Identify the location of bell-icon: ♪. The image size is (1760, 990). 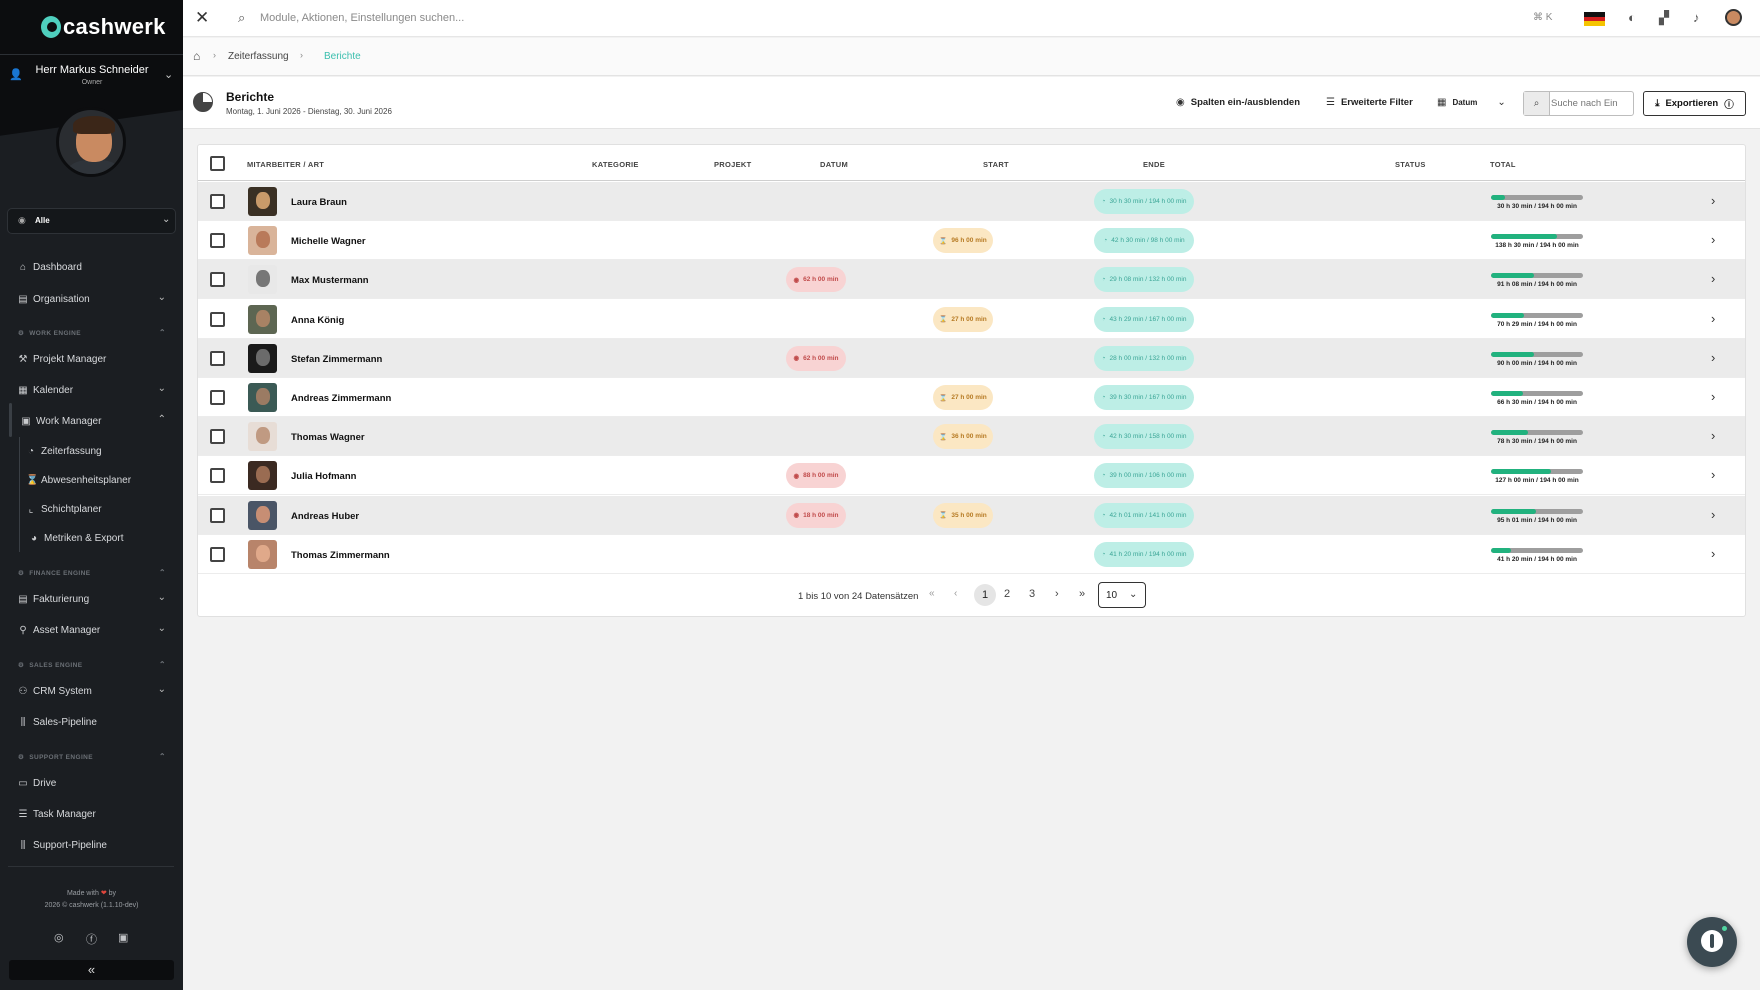
(1696, 17).